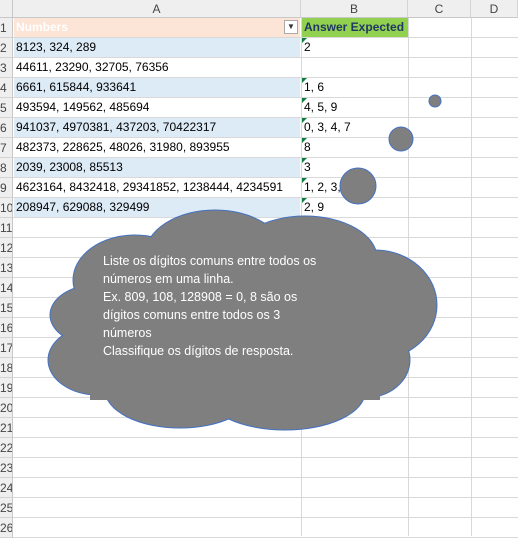 This screenshot has height=538, width=518. I want to click on row-header: 21, so click(6, 428).